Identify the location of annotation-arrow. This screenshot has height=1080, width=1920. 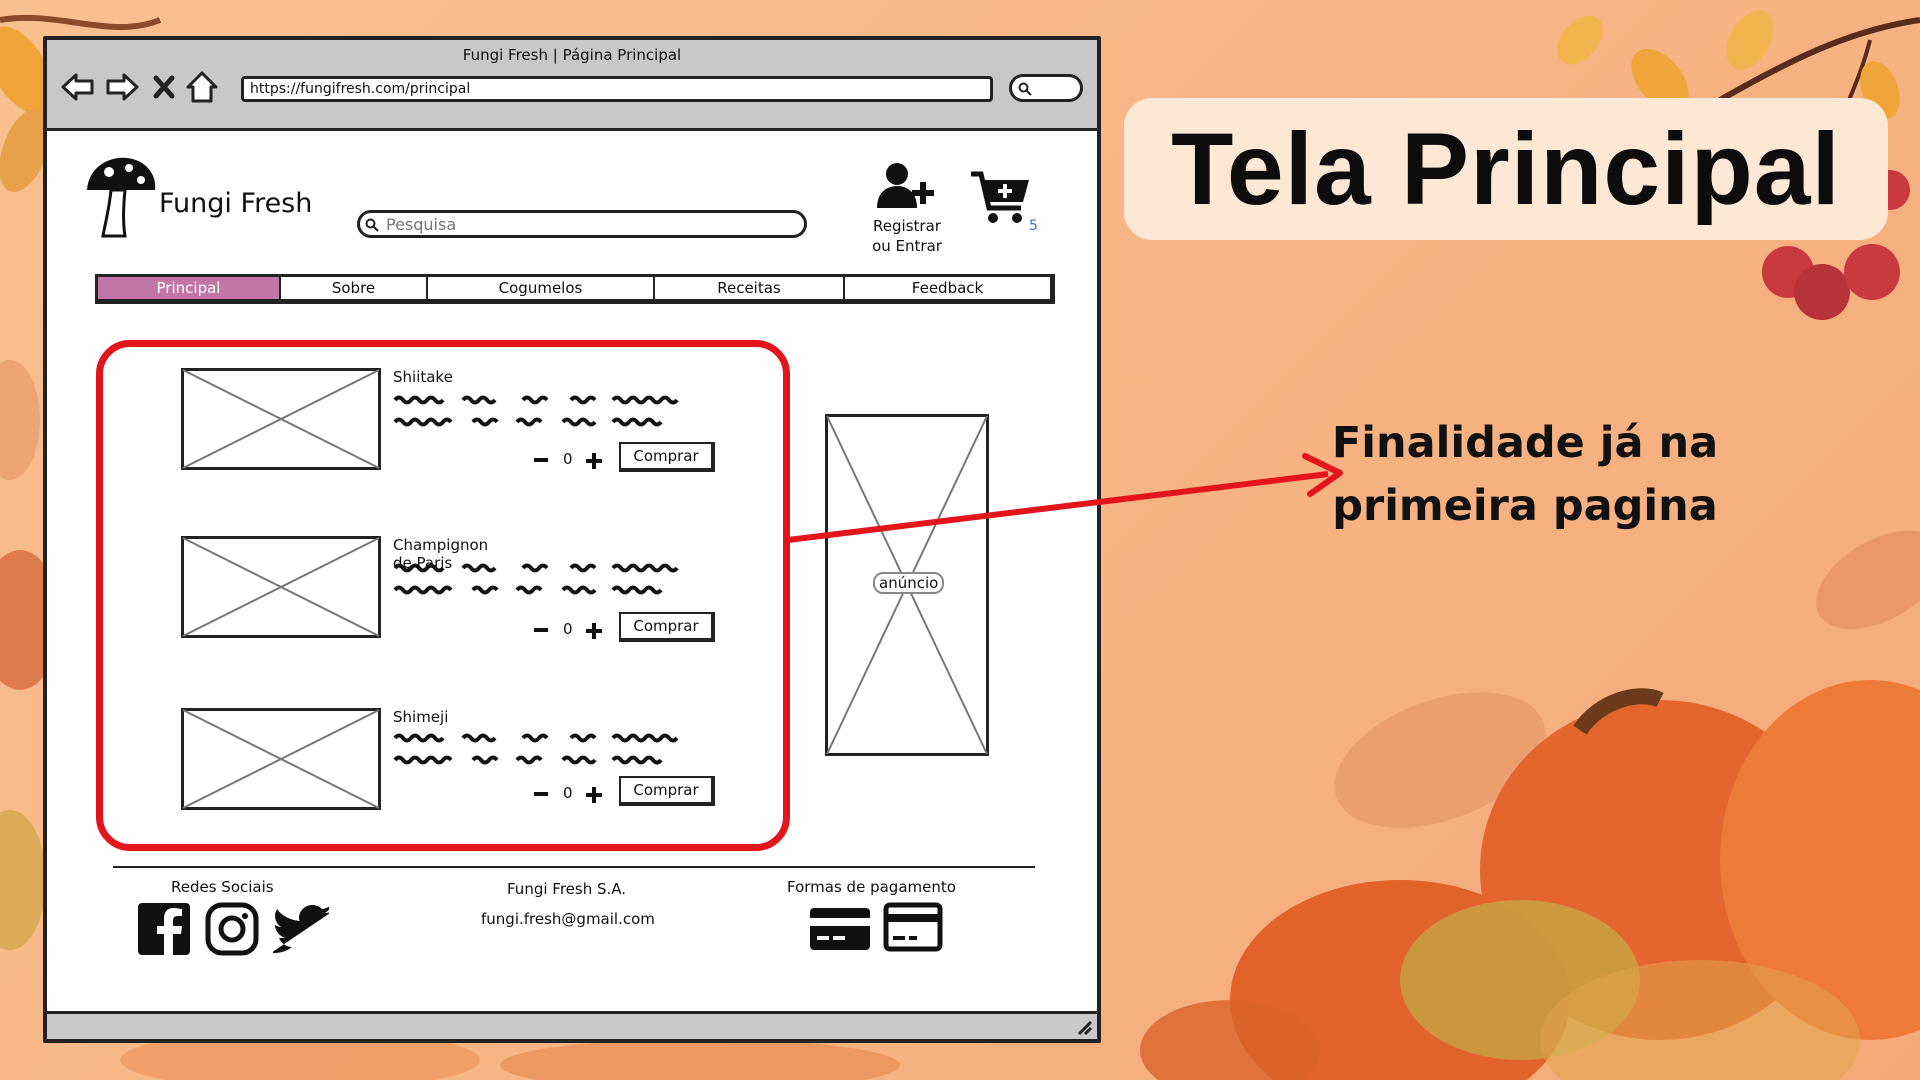
(1065, 498).